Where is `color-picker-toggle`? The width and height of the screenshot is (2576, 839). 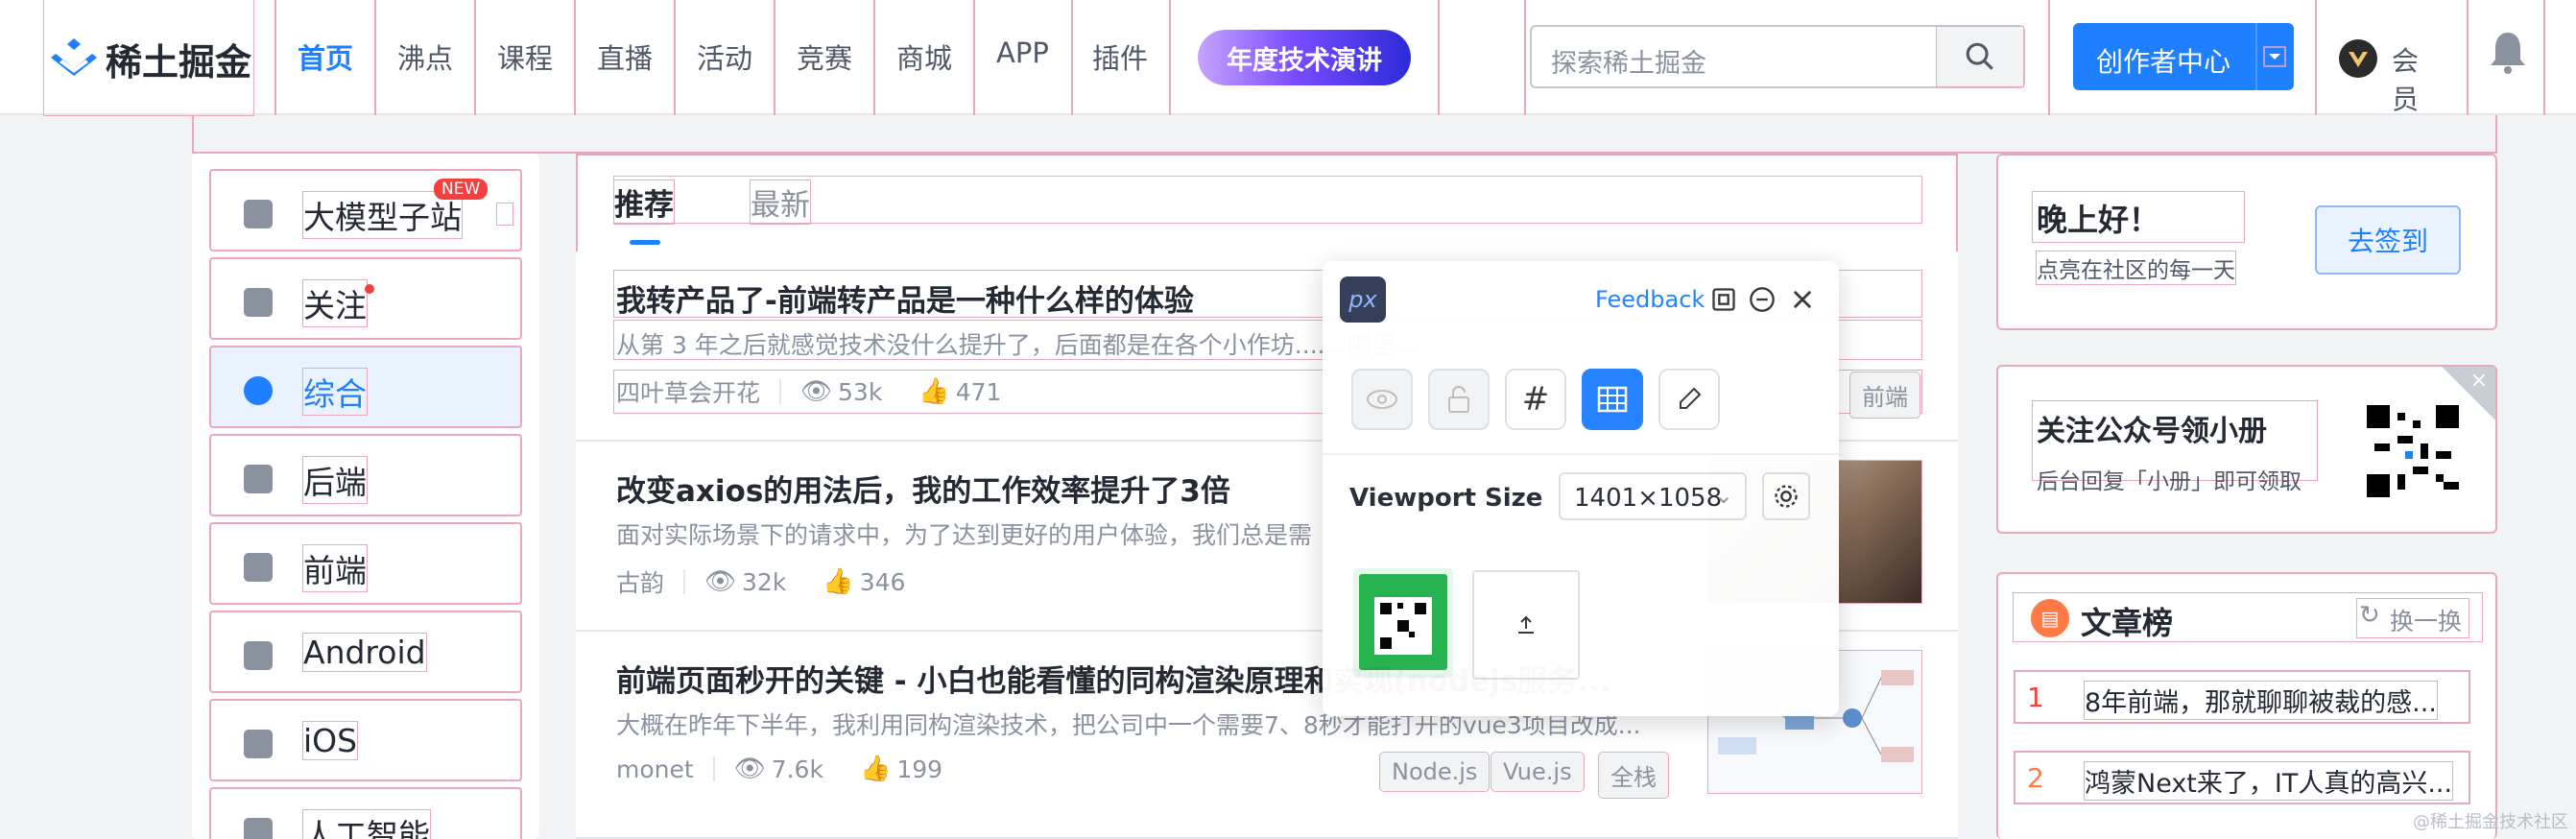
color-picker-toggle is located at coordinates (1689, 399).